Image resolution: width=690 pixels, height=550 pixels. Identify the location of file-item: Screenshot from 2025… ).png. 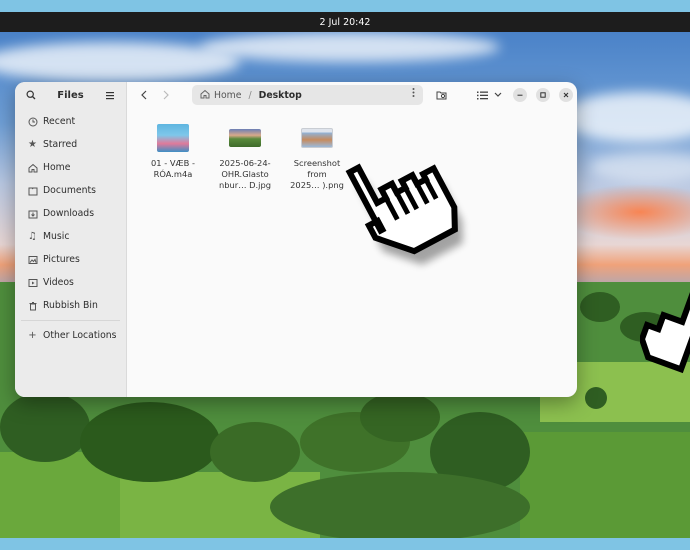
(317, 157).